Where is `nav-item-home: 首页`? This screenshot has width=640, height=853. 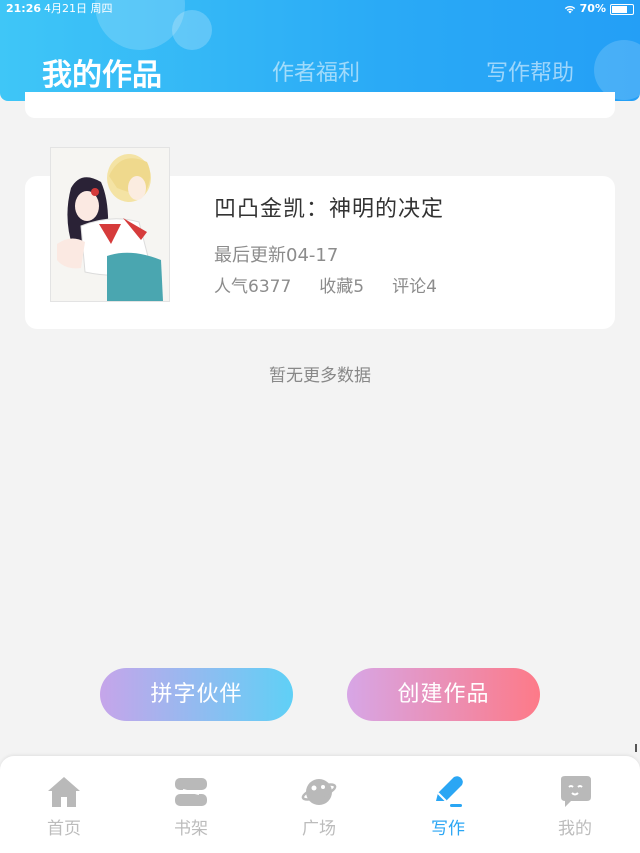
nav-item-home: 首页 is located at coordinates (64, 806).